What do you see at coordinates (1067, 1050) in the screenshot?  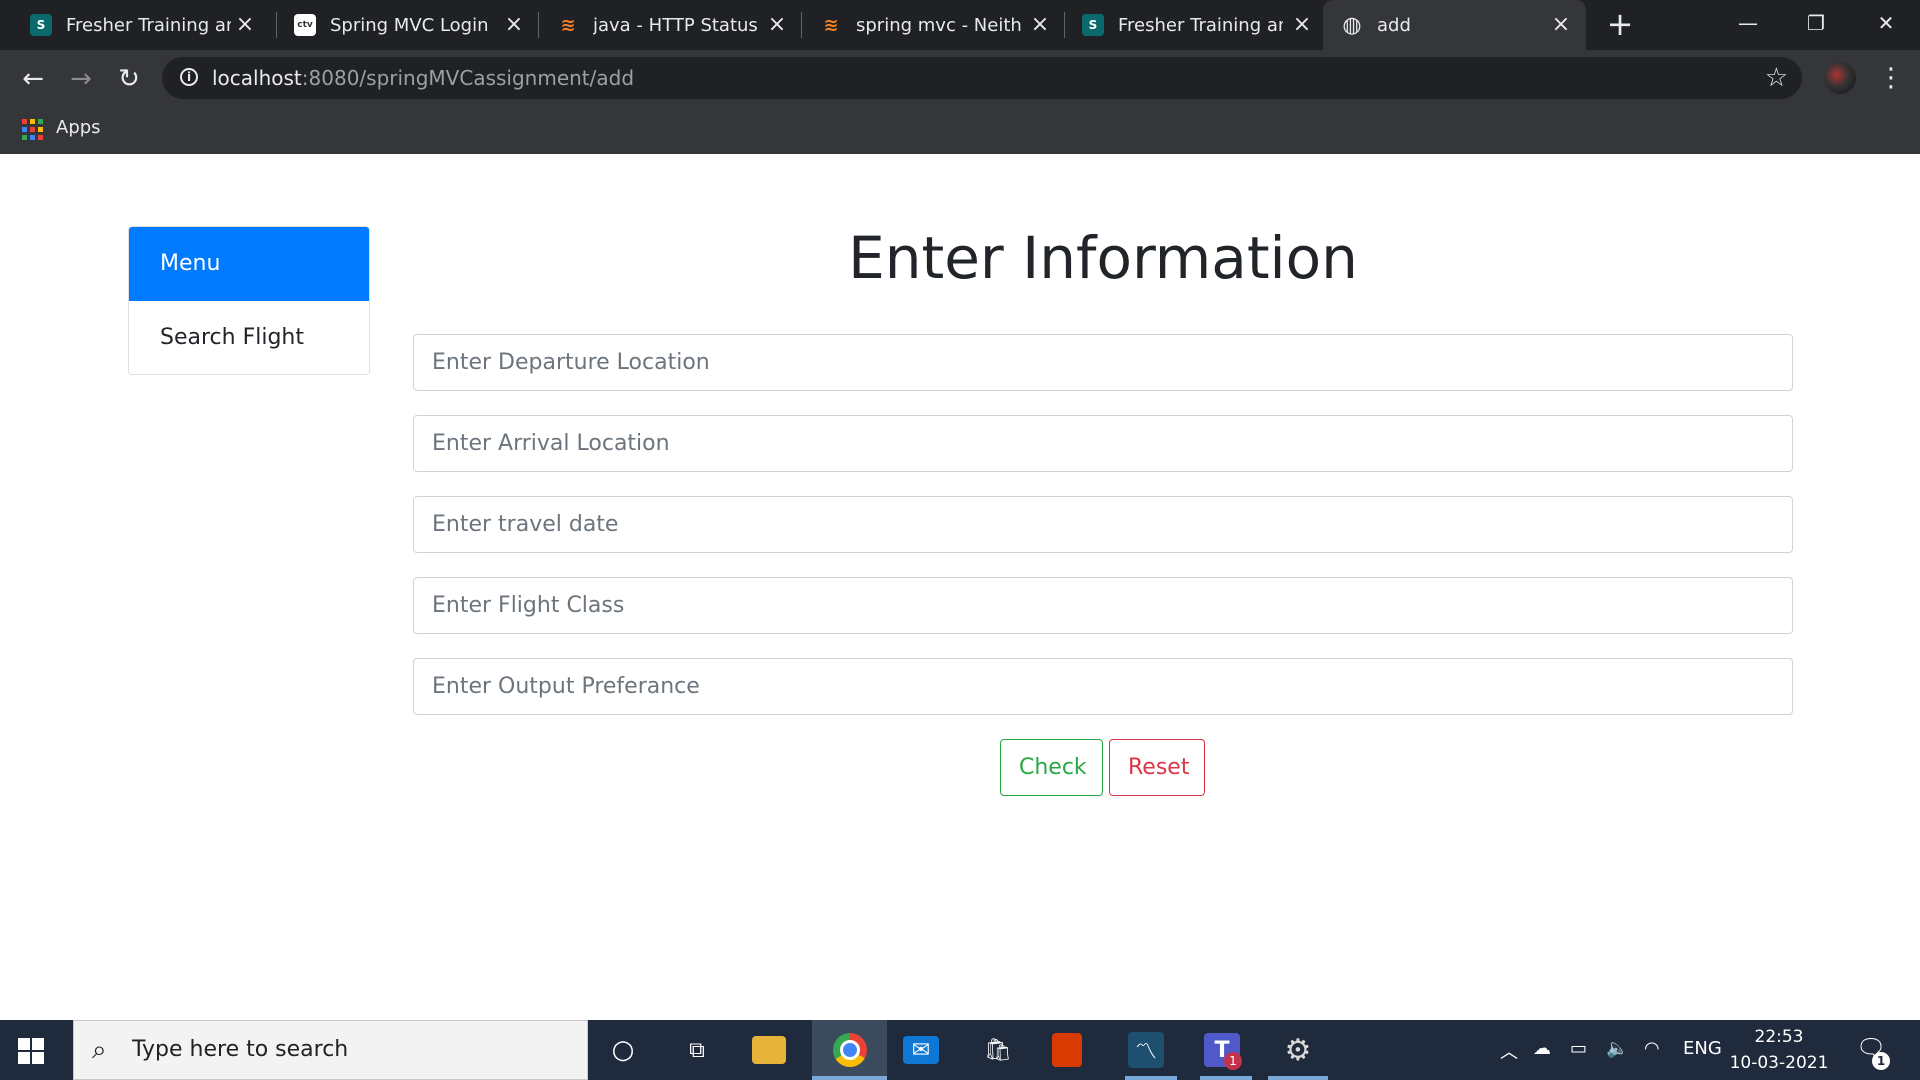 I see `office-icon` at bounding box center [1067, 1050].